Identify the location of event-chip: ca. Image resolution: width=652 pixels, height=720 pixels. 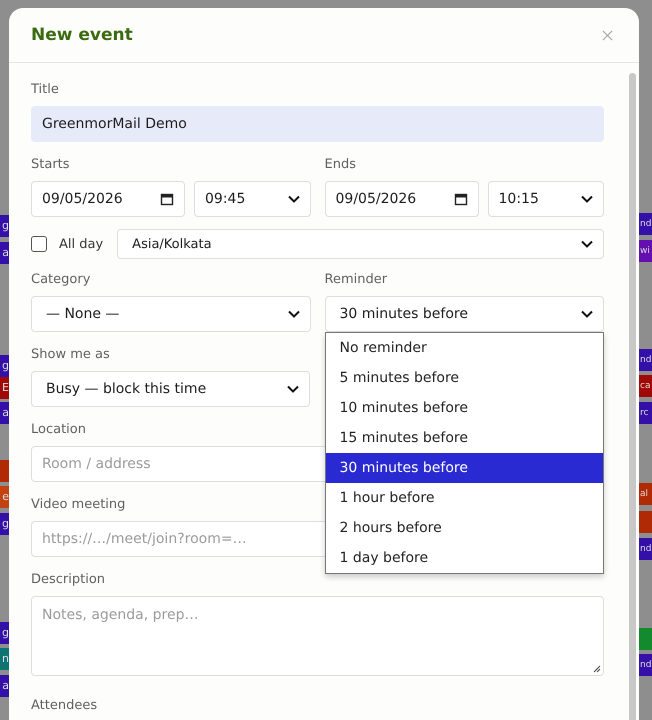
(645, 386).